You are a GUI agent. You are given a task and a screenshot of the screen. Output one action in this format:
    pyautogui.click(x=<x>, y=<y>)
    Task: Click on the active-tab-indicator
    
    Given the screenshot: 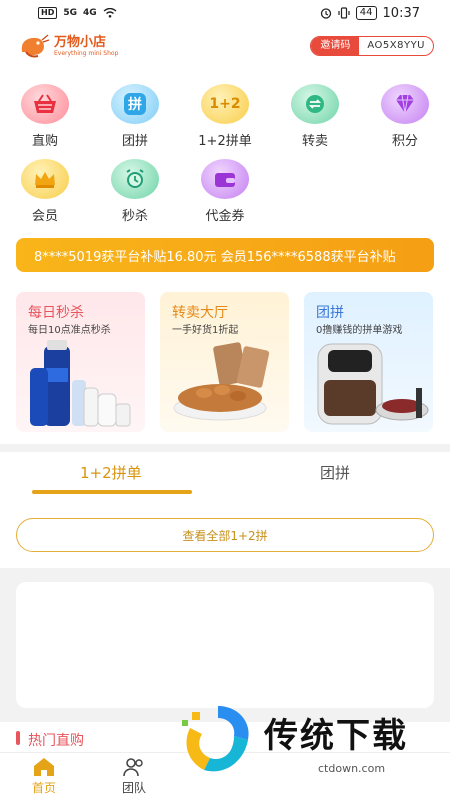 What is the action you would take?
    pyautogui.click(x=112, y=492)
    